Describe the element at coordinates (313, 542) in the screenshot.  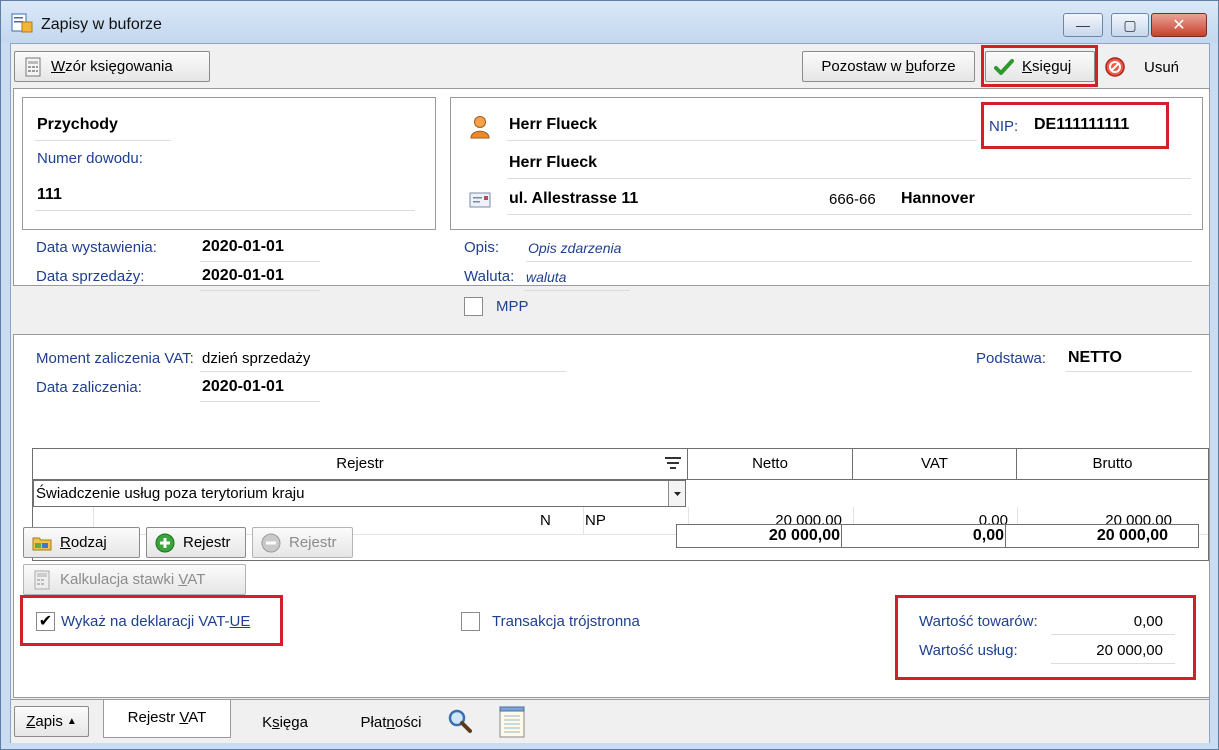
I see `remove-register-label: Rejestr` at that location.